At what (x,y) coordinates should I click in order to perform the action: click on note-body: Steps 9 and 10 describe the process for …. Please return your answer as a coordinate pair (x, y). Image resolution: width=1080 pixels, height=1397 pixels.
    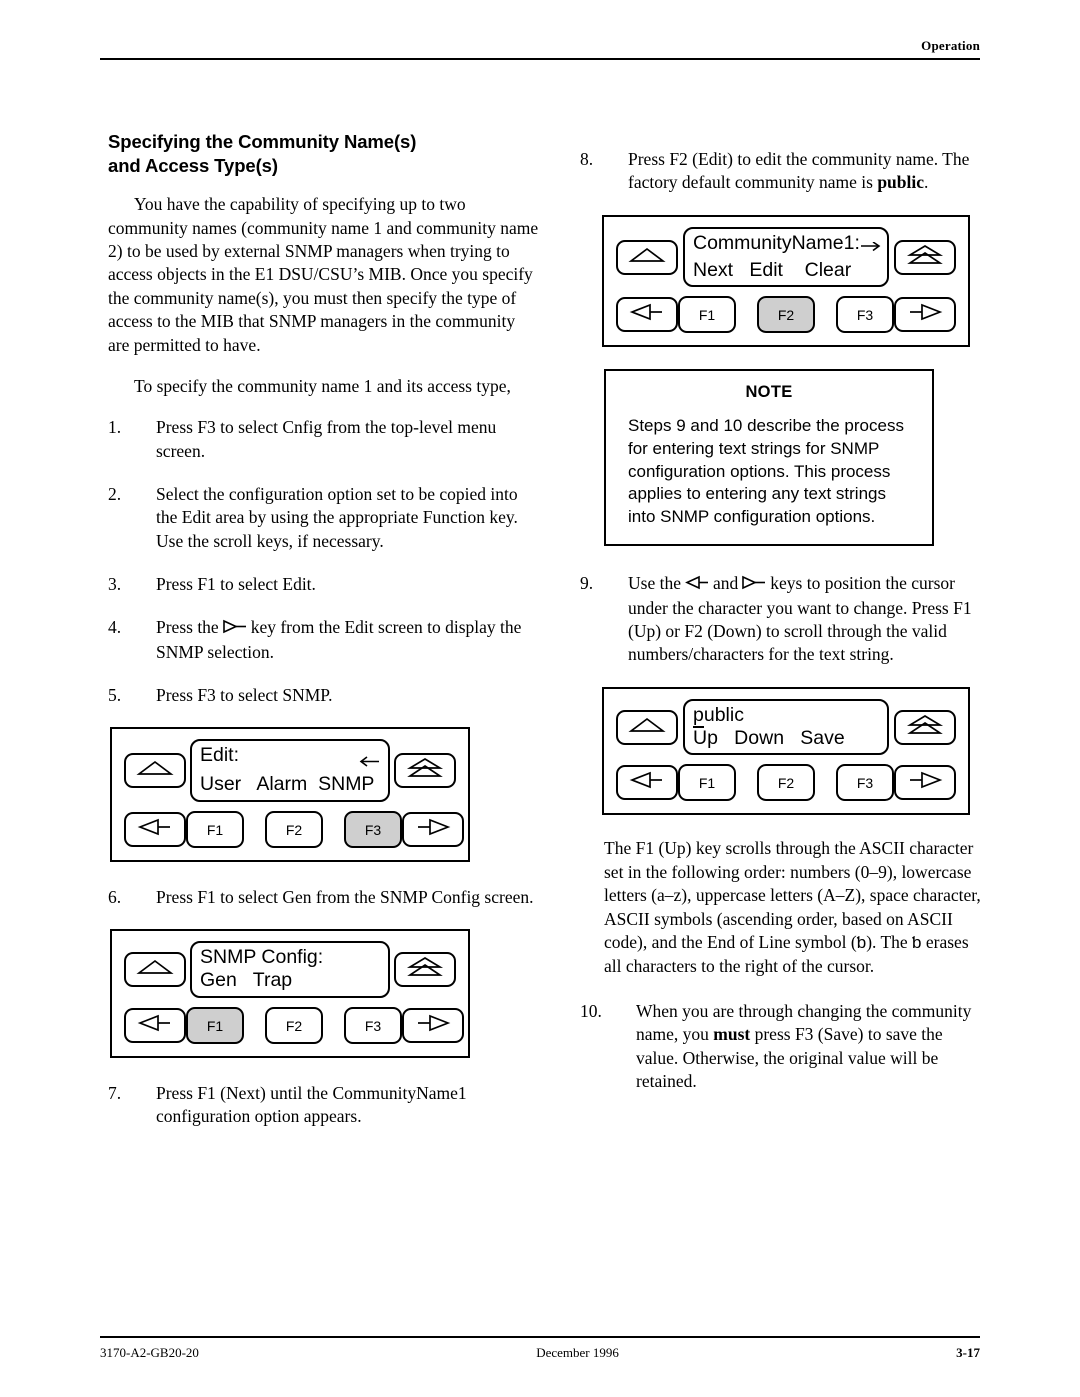
    Looking at the image, I should click on (766, 471).